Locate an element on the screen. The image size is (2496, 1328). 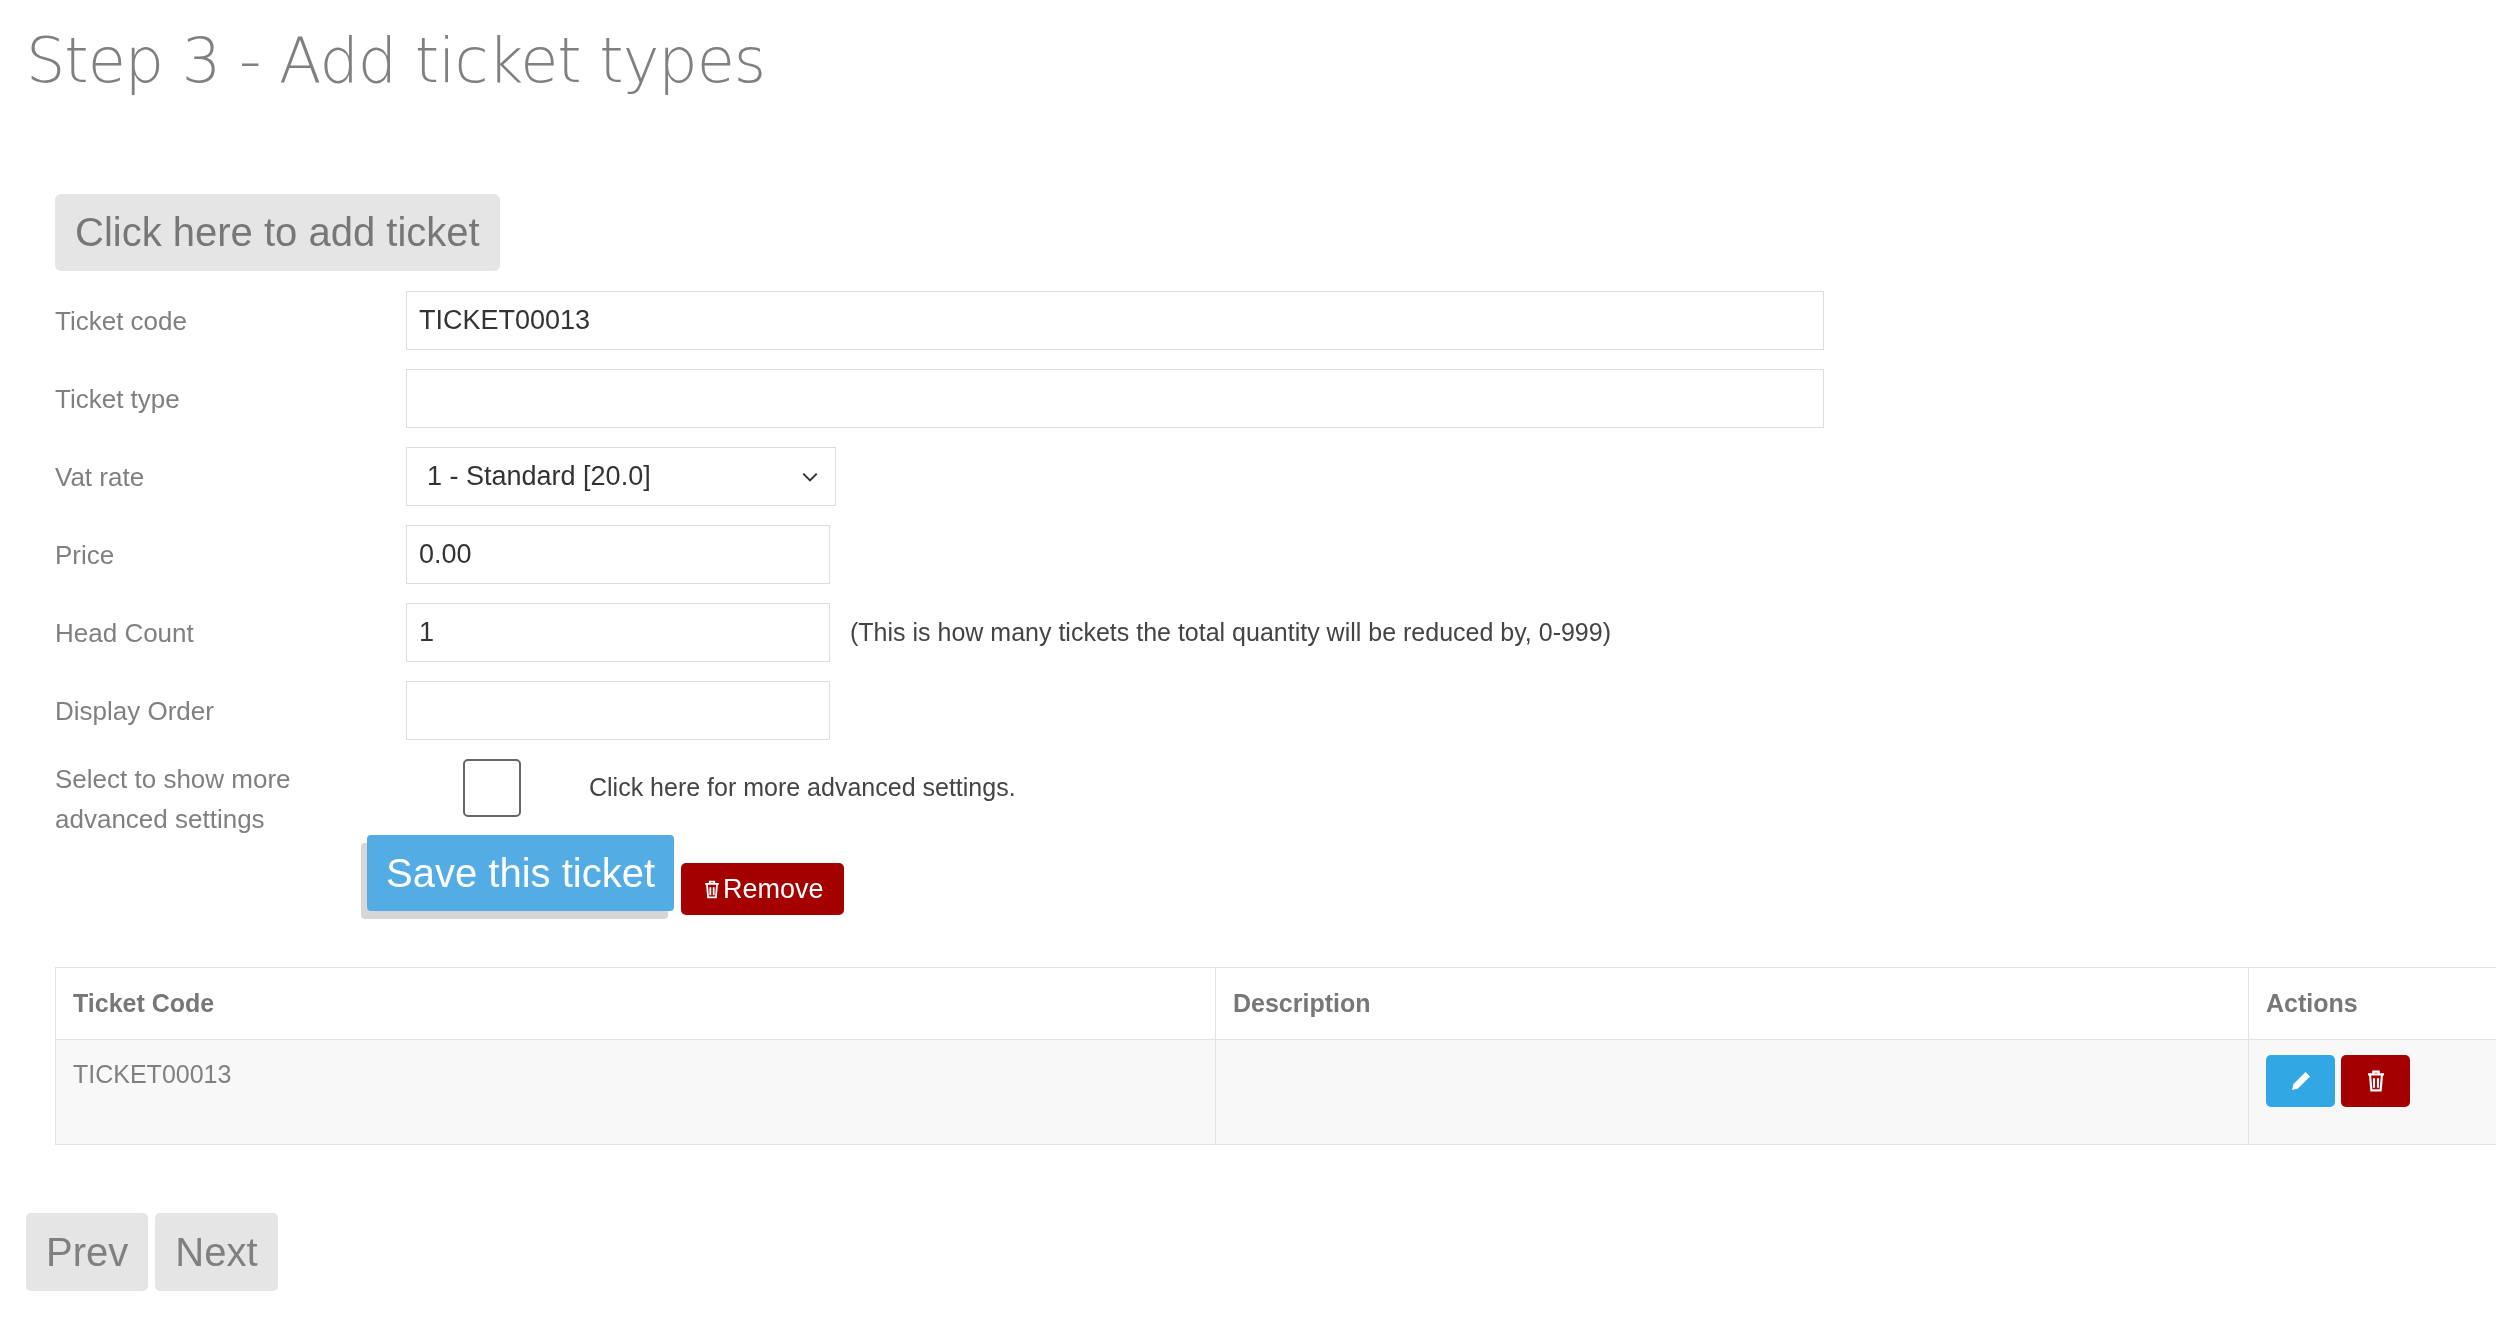
checkbox is located at coordinates (492, 788).